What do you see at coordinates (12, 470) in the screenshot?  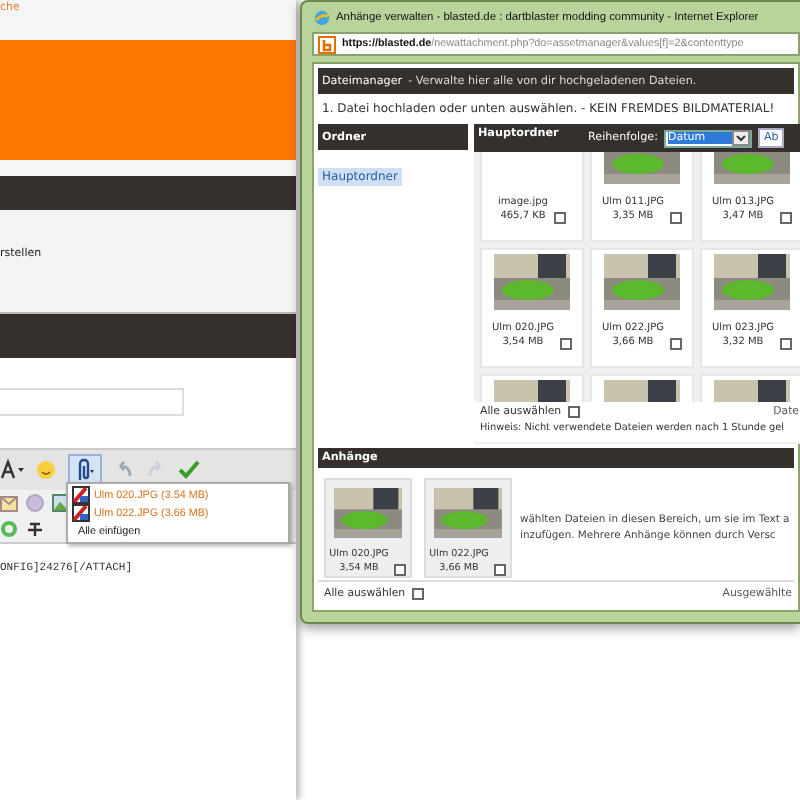 I see `font-color-icon` at bounding box center [12, 470].